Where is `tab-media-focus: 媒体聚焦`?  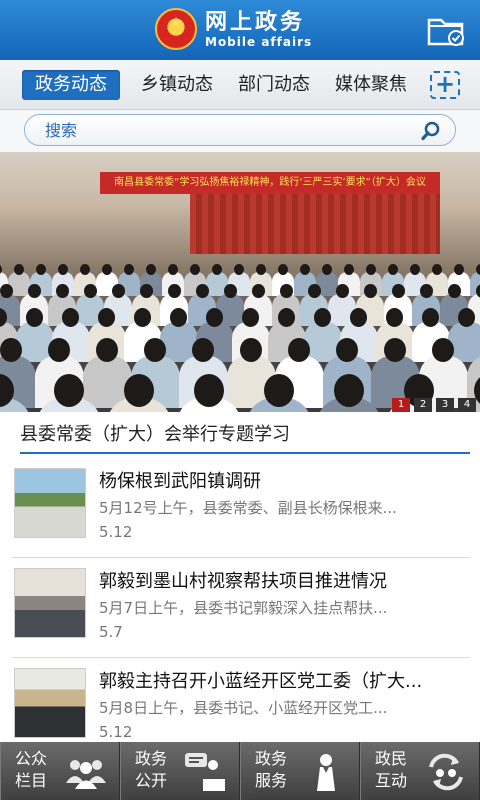
tab-media-focus: 媒体聚焦 is located at coordinates (371, 85).